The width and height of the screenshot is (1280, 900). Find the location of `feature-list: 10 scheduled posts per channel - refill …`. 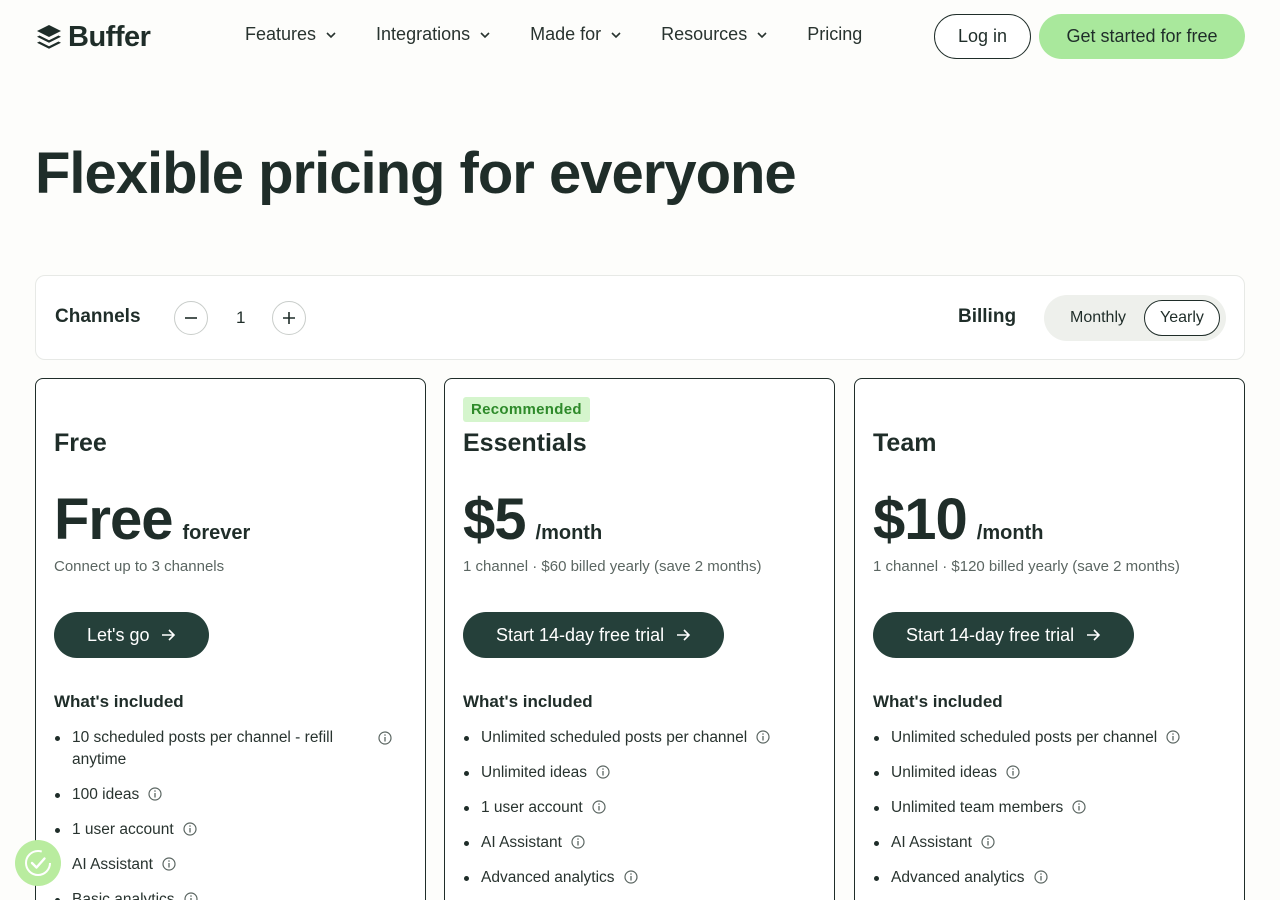

feature-list: 10 scheduled posts per channel - refill … is located at coordinates (229, 813).